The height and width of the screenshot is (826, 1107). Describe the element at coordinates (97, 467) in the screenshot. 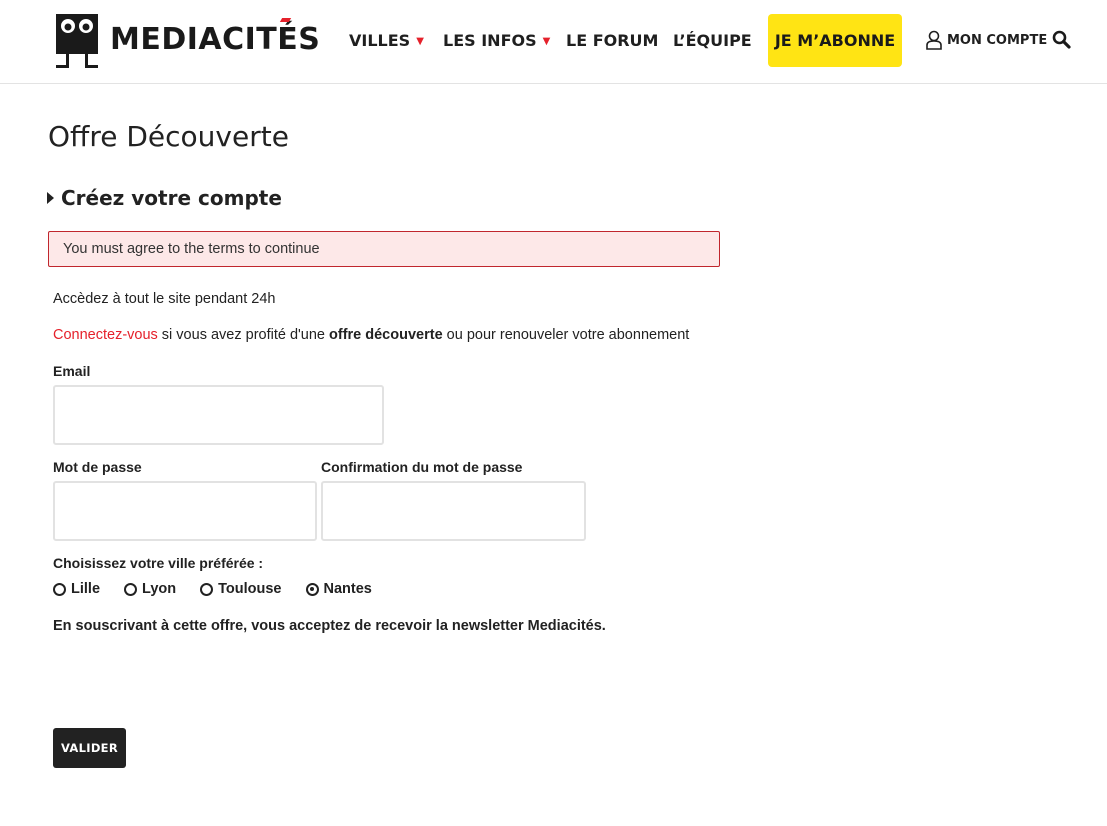

I see `password-label: Mot de passe` at that location.